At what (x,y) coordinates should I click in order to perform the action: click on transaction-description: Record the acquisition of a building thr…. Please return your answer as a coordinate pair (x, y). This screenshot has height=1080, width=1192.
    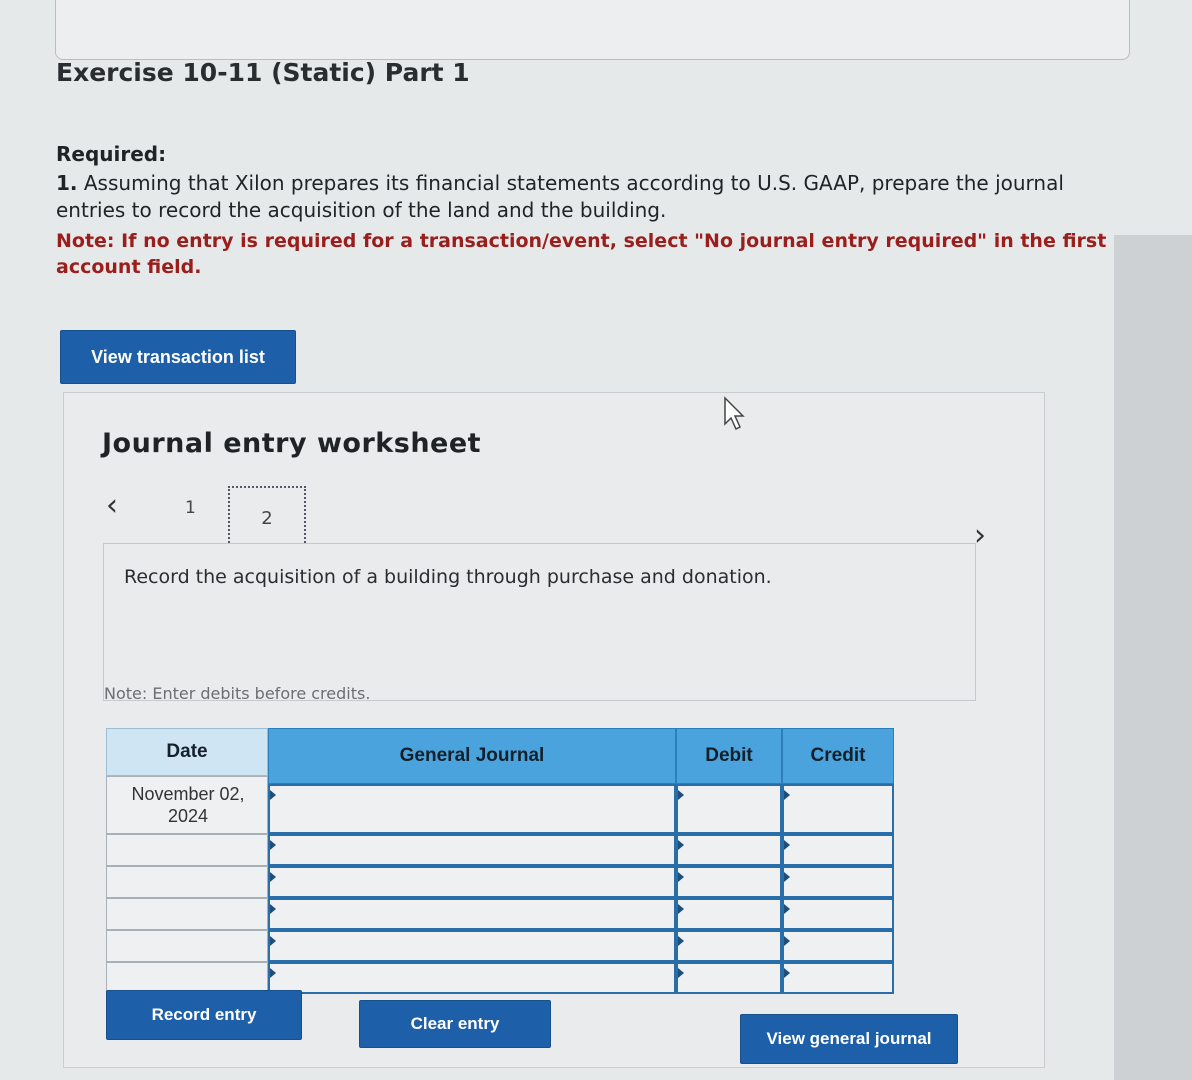
    Looking at the image, I should click on (448, 577).